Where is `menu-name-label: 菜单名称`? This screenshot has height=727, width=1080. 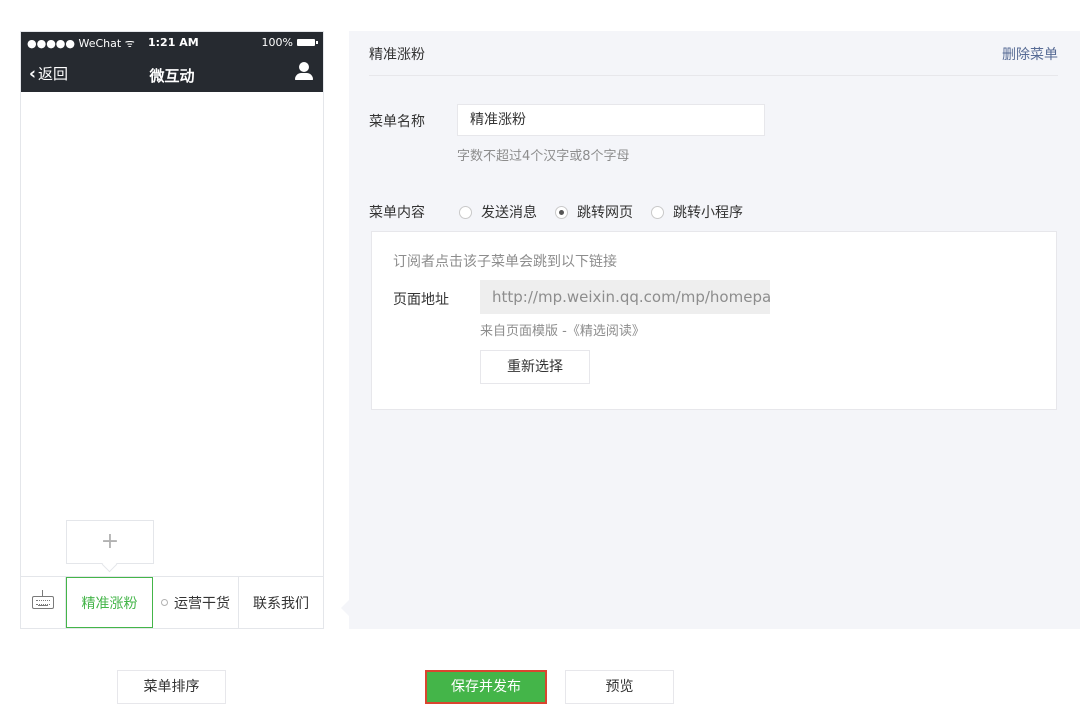
menu-name-label: 菜单名称 is located at coordinates (397, 122).